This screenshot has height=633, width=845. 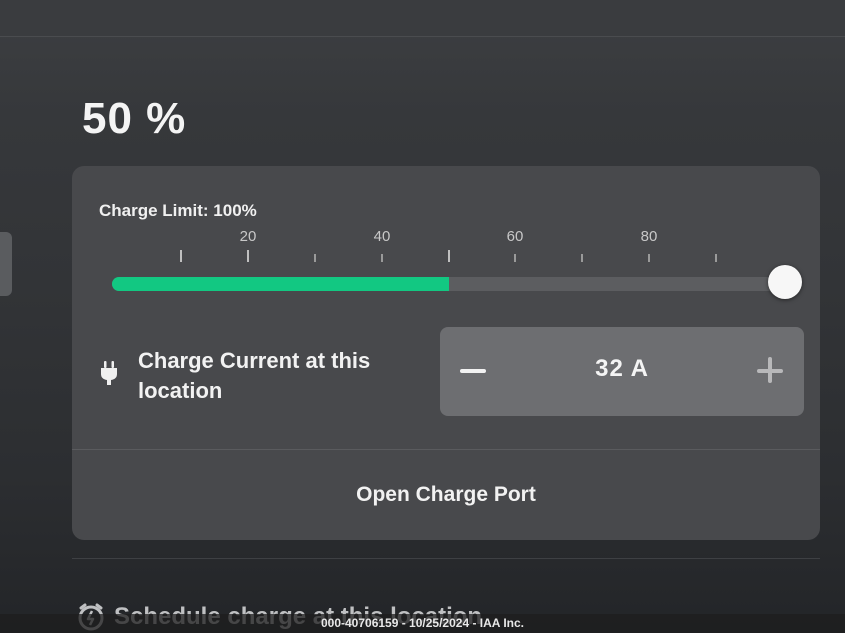 What do you see at coordinates (771, 371) in the screenshot?
I see `increase-current-button` at bounding box center [771, 371].